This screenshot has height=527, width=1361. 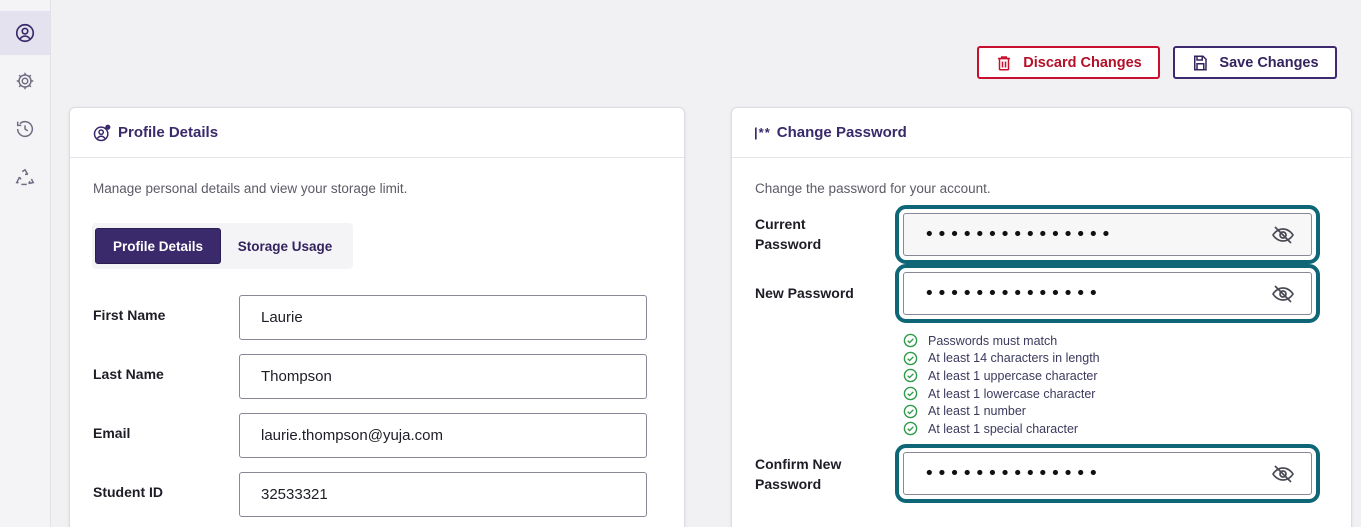 What do you see at coordinates (873, 188) in the screenshot?
I see `password-description: Change the password for your account.` at bounding box center [873, 188].